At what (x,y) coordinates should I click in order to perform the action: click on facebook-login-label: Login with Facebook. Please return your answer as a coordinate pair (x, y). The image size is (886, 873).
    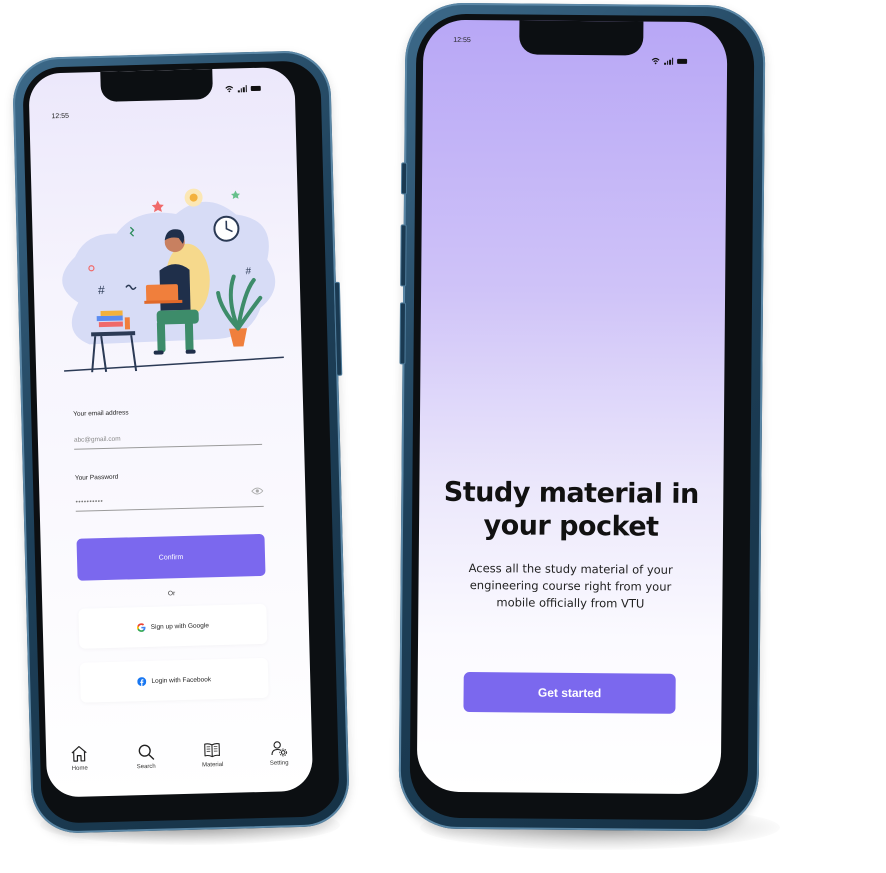
    Looking at the image, I should click on (181, 680).